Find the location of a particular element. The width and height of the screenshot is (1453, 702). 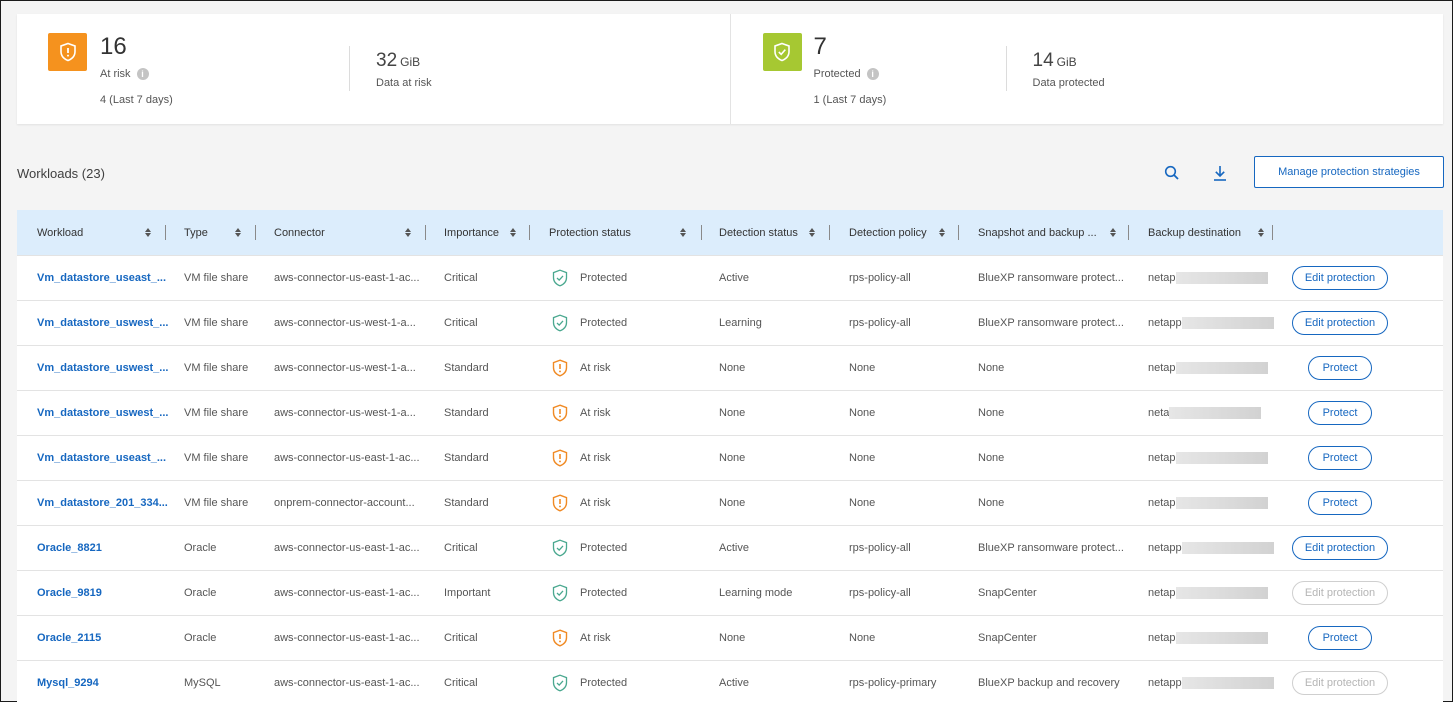

data-protected-label: Data protected is located at coordinates (1068, 83).